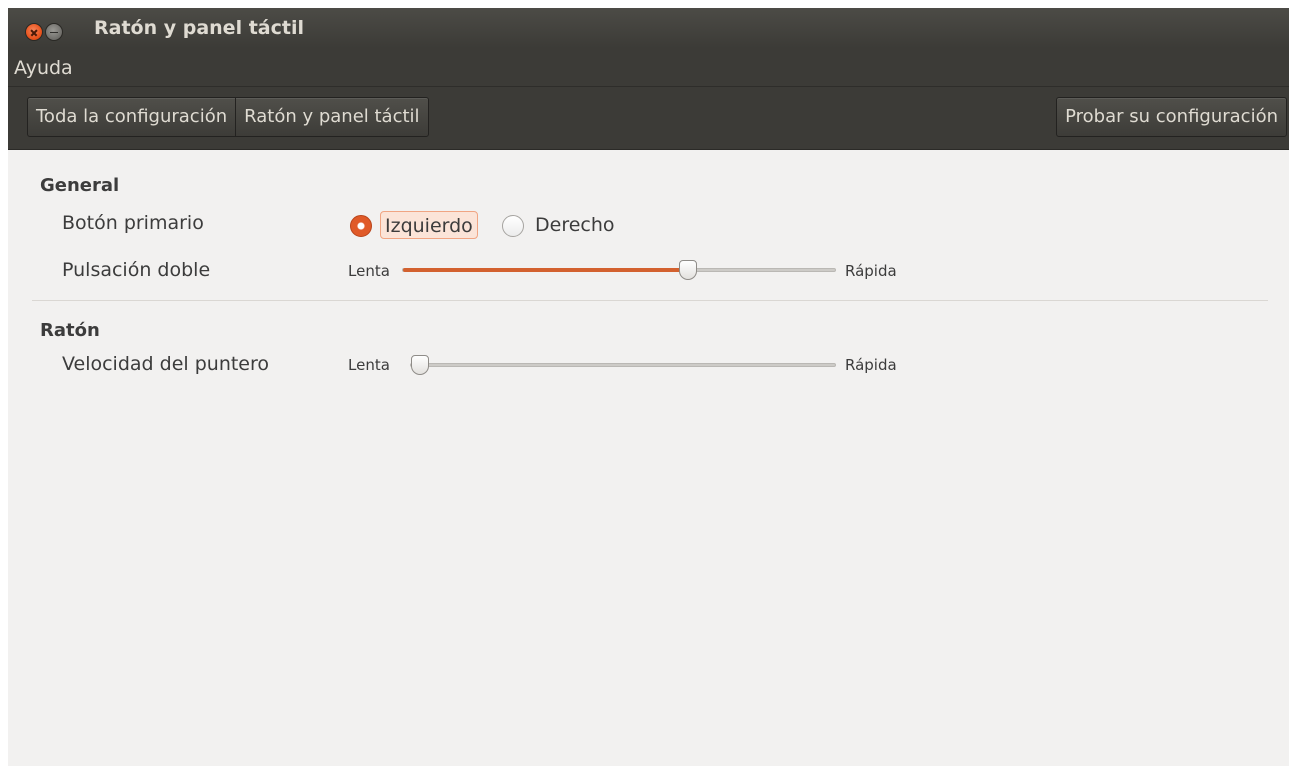 Image resolution: width=1289 pixels, height=766 pixels. What do you see at coordinates (420, 365) in the screenshot?
I see `pointer-speed-slider-thumb` at bounding box center [420, 365].